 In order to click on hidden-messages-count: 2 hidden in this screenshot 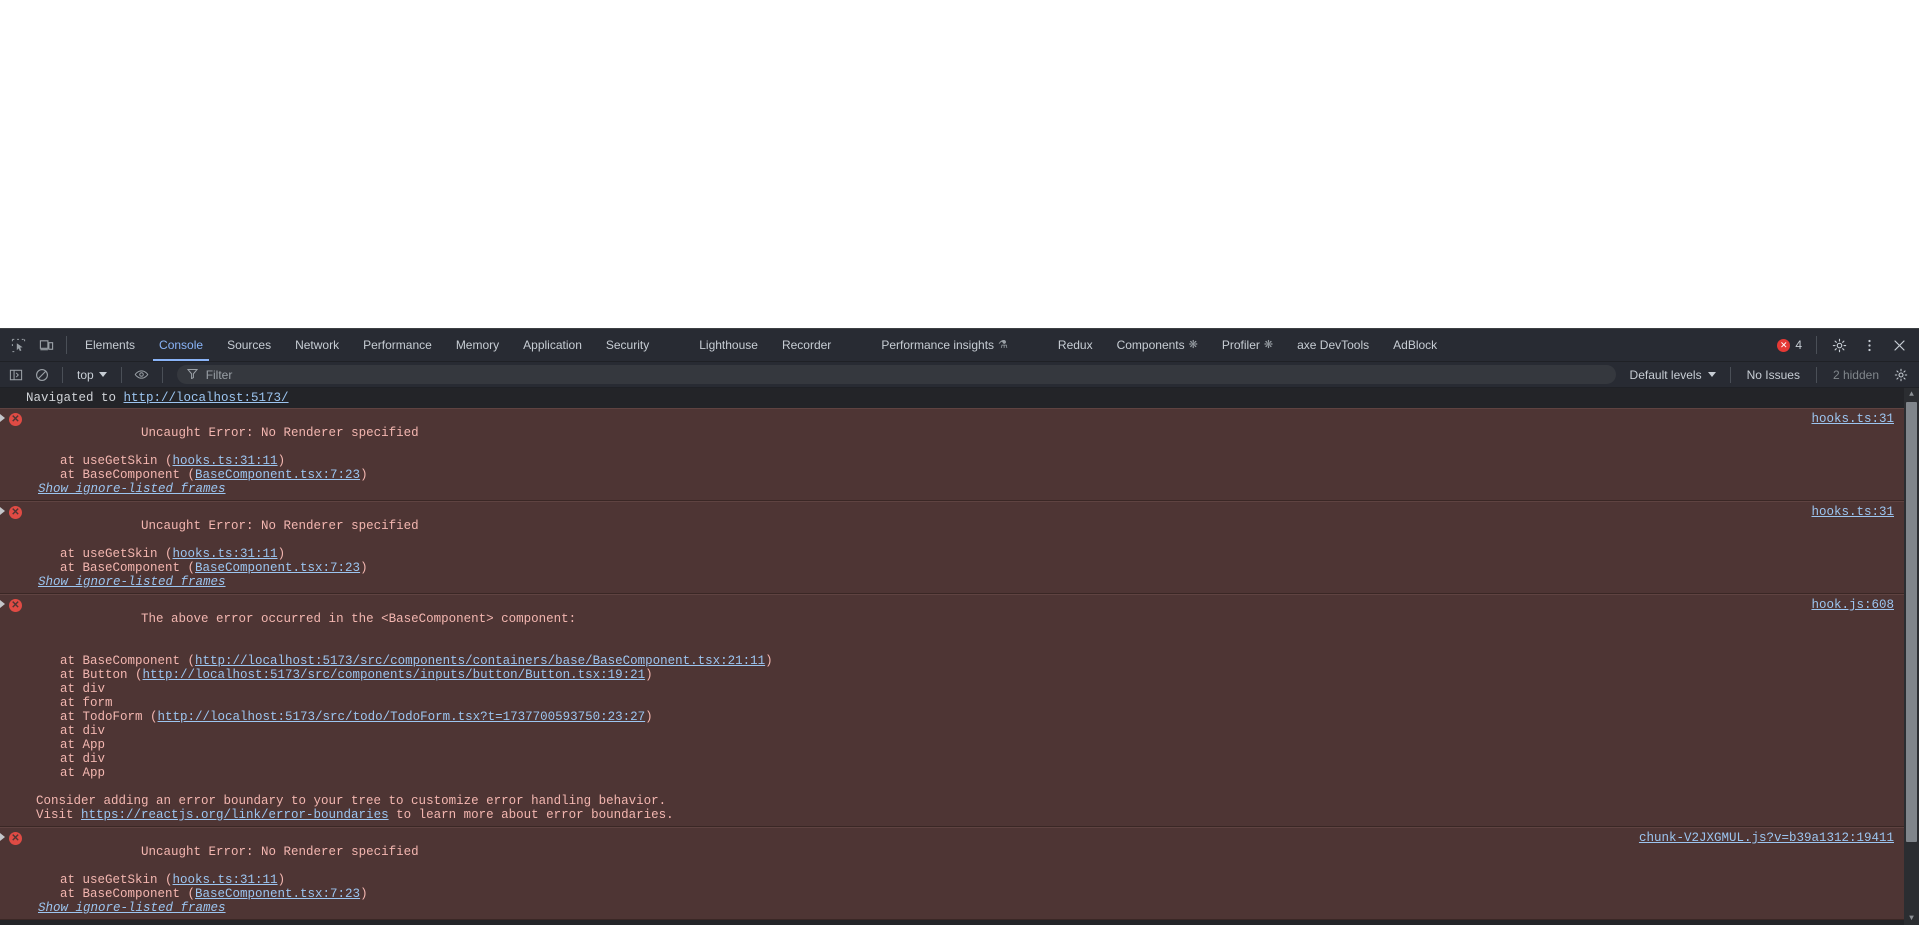, I will do `click(1855, 374)`.